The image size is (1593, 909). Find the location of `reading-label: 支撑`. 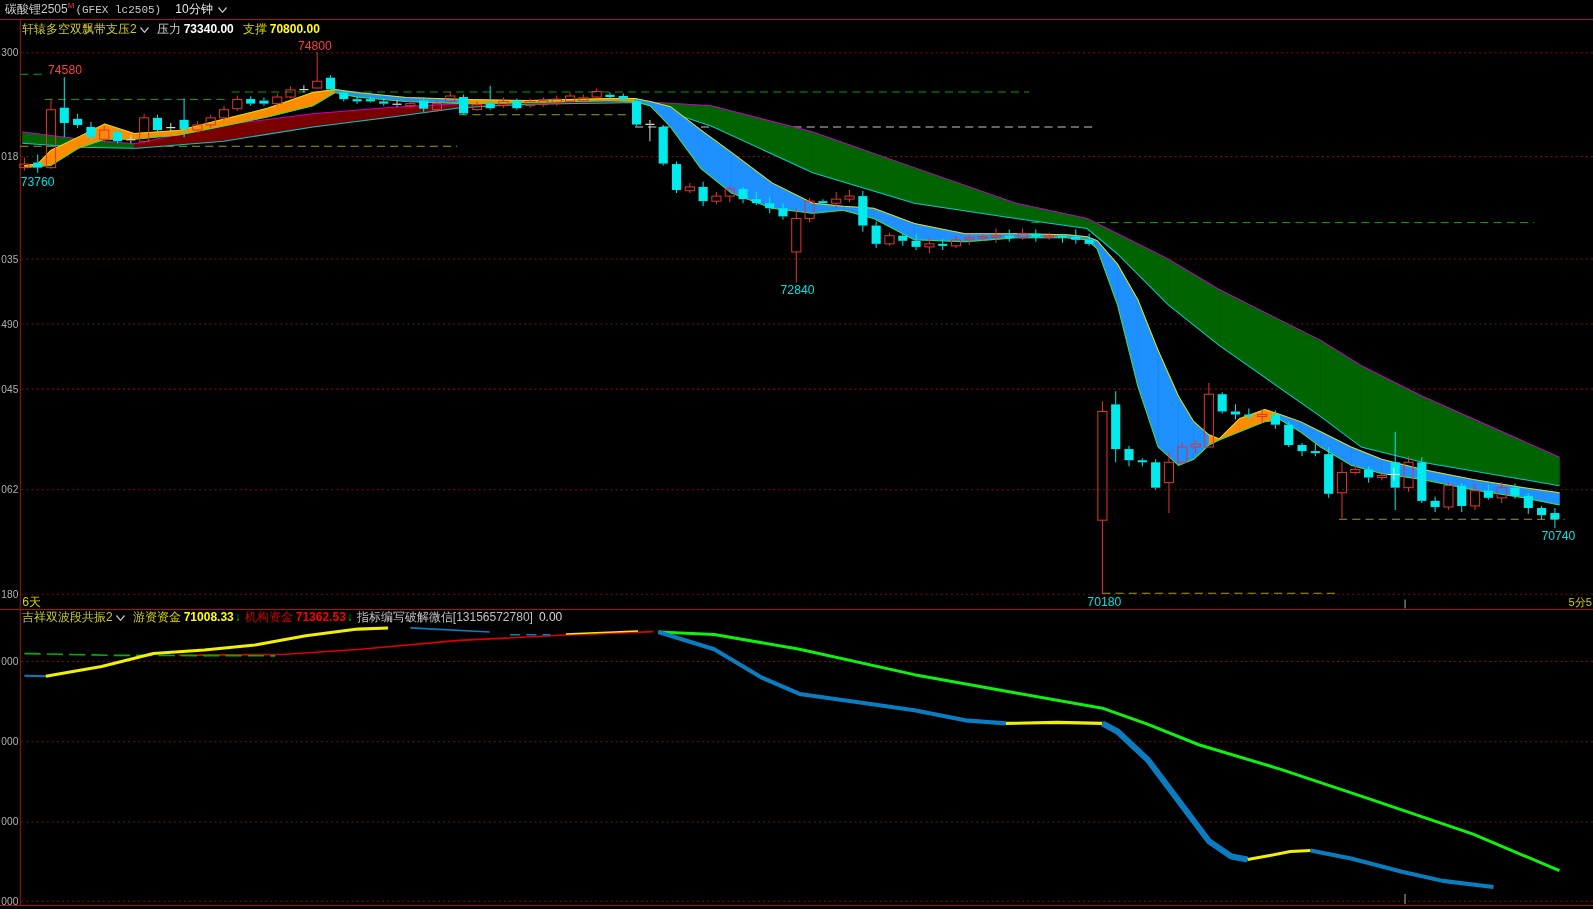

reading-label: 支撑 is located at coordinates (254, 29).